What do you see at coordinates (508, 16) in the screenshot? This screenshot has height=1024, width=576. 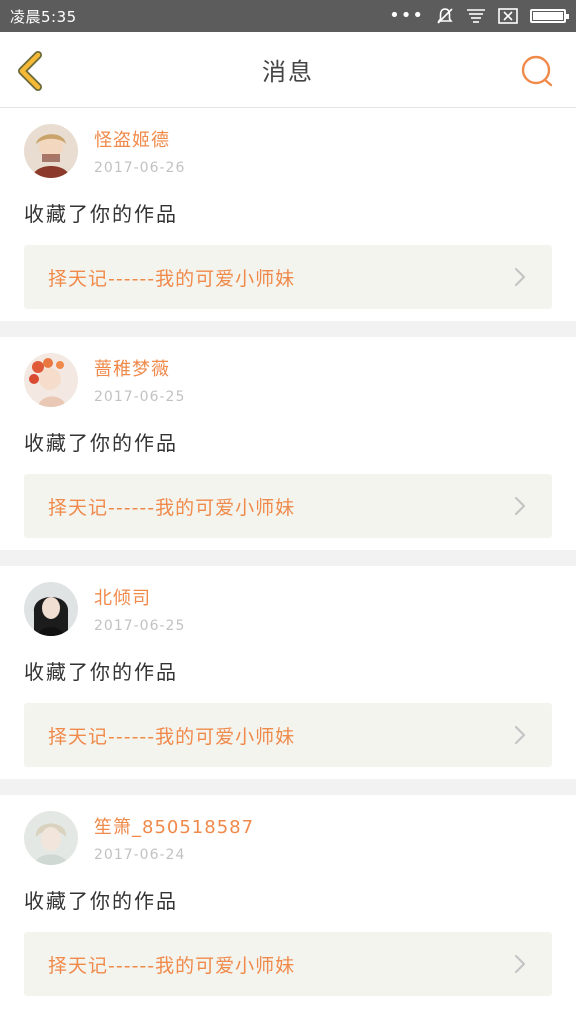 I see `sim-close-icon` at bounding box center [508, 16].